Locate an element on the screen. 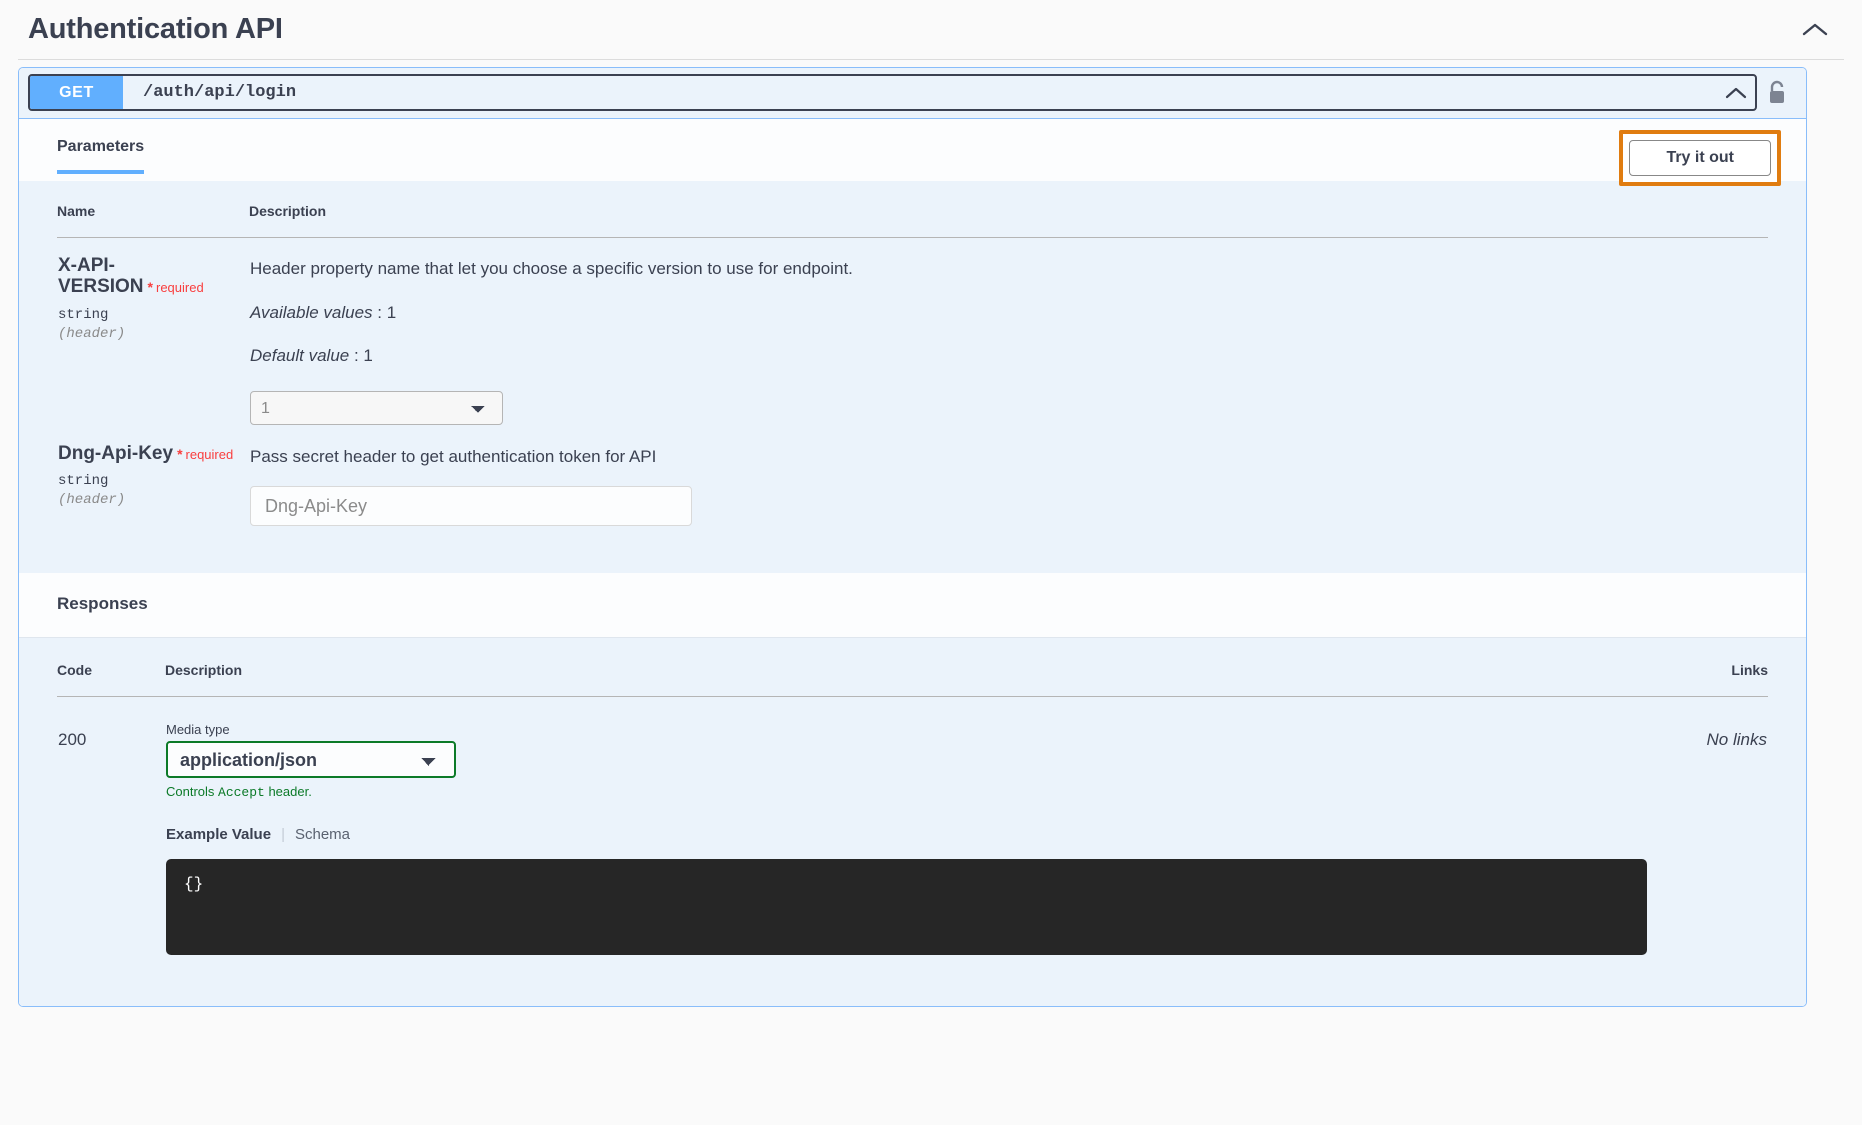 The image size is (1862, 1125). parameters-table-header-row: Name Description is located at coordinates (912, 220).